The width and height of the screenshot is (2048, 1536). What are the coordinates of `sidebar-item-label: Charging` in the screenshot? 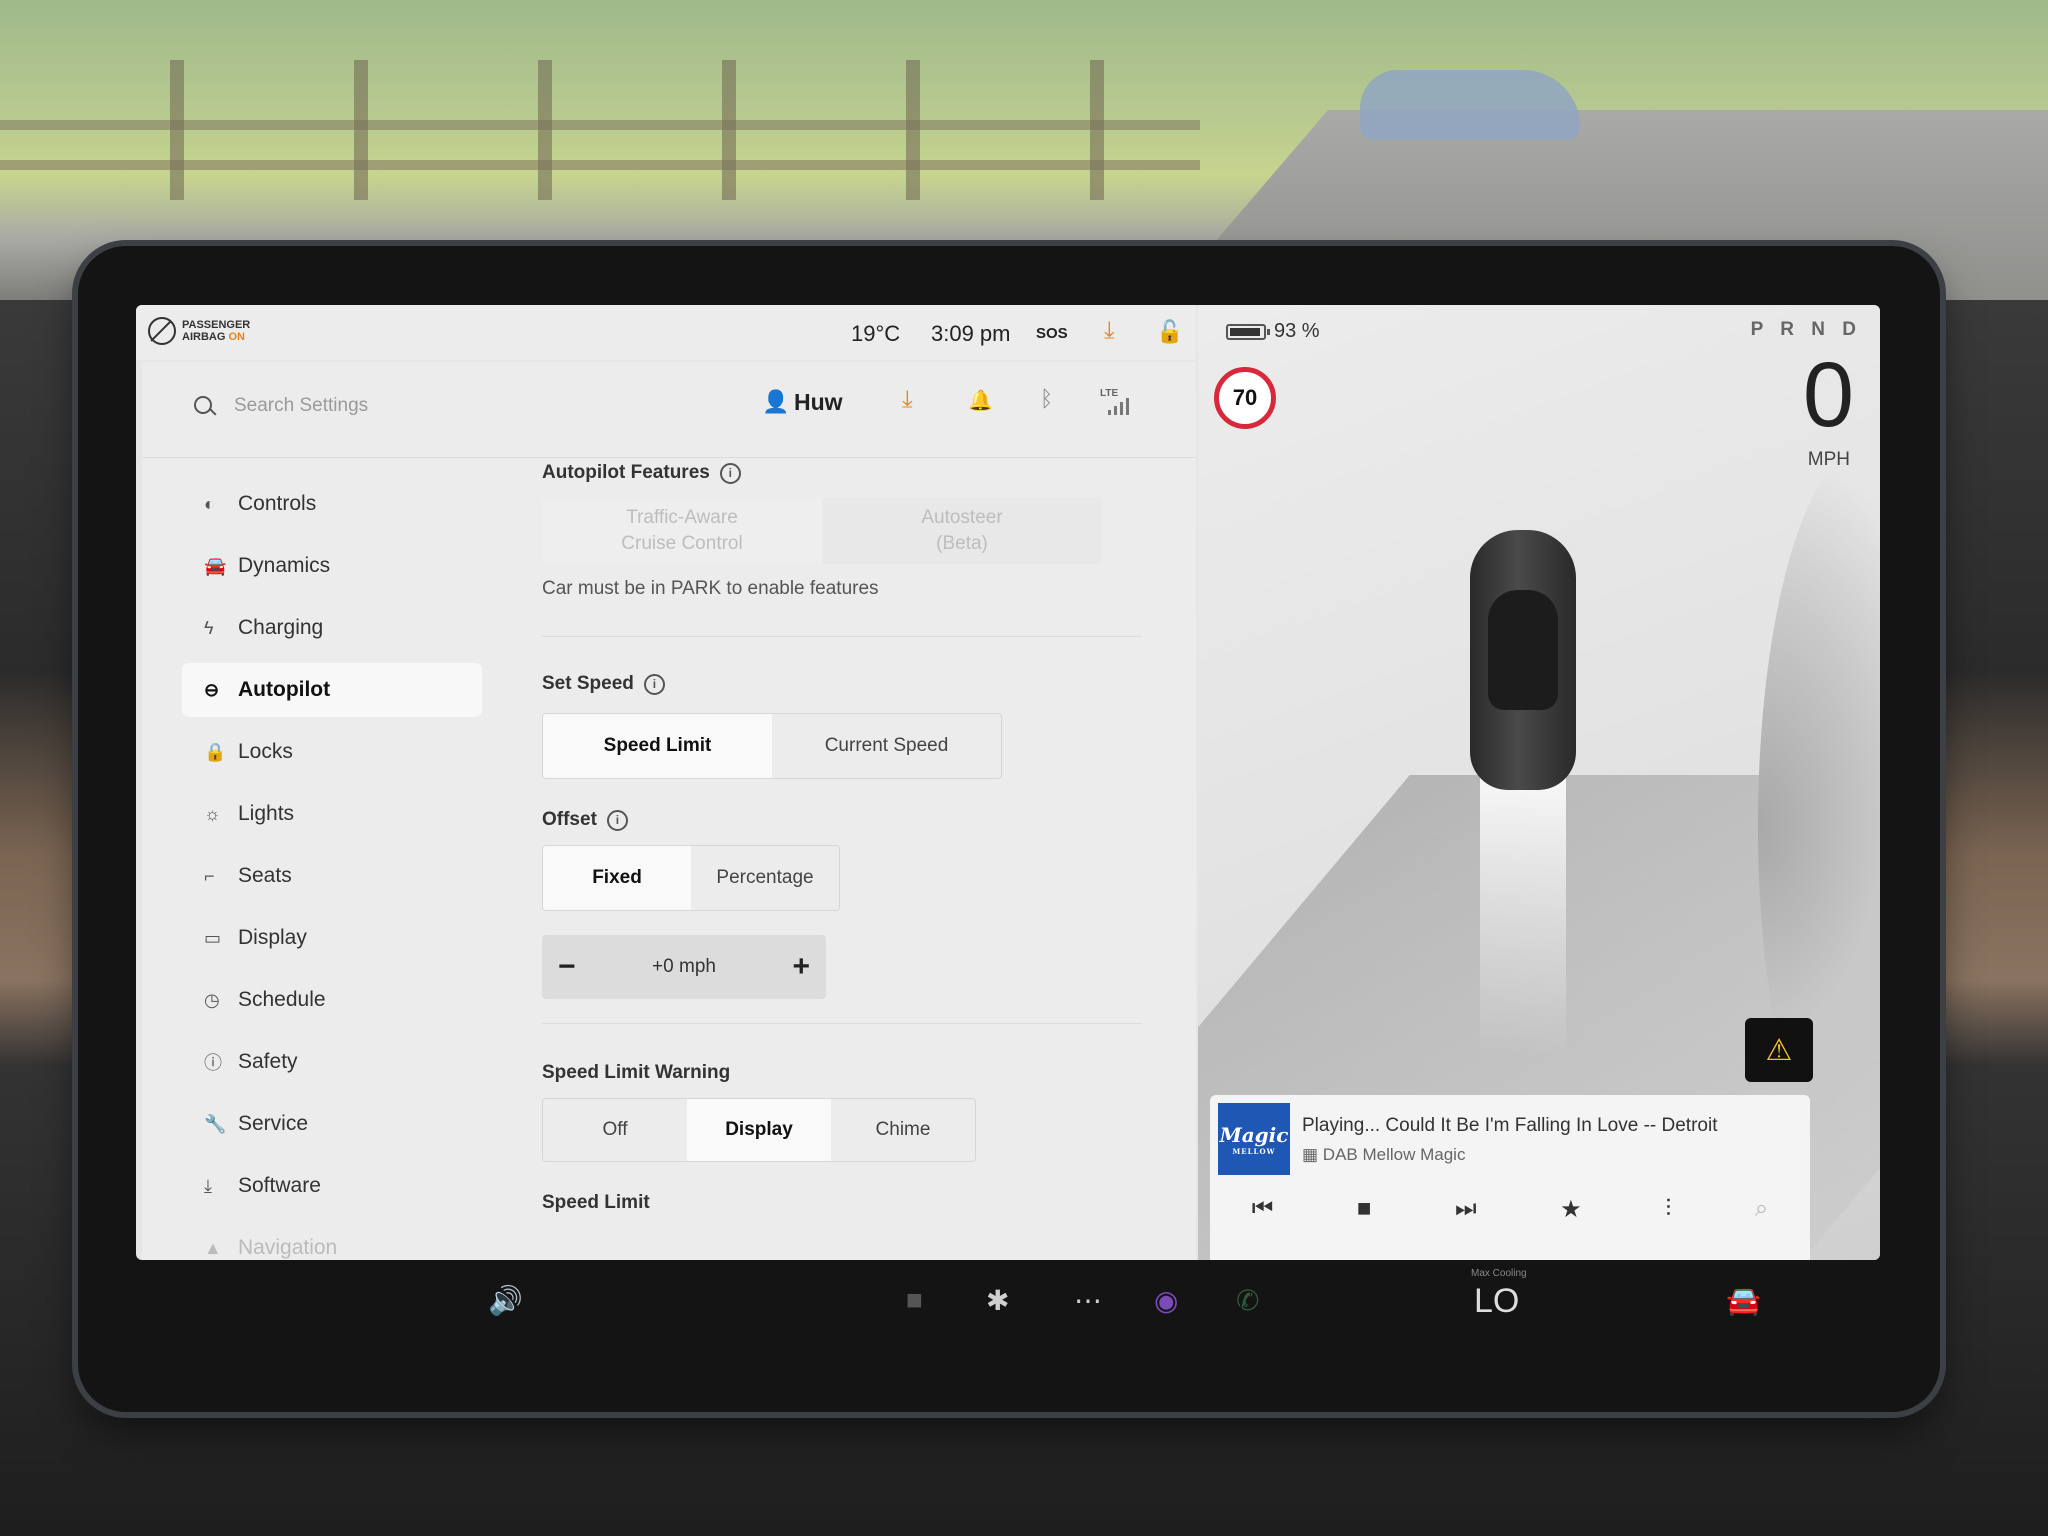 It's located at (281, 627).